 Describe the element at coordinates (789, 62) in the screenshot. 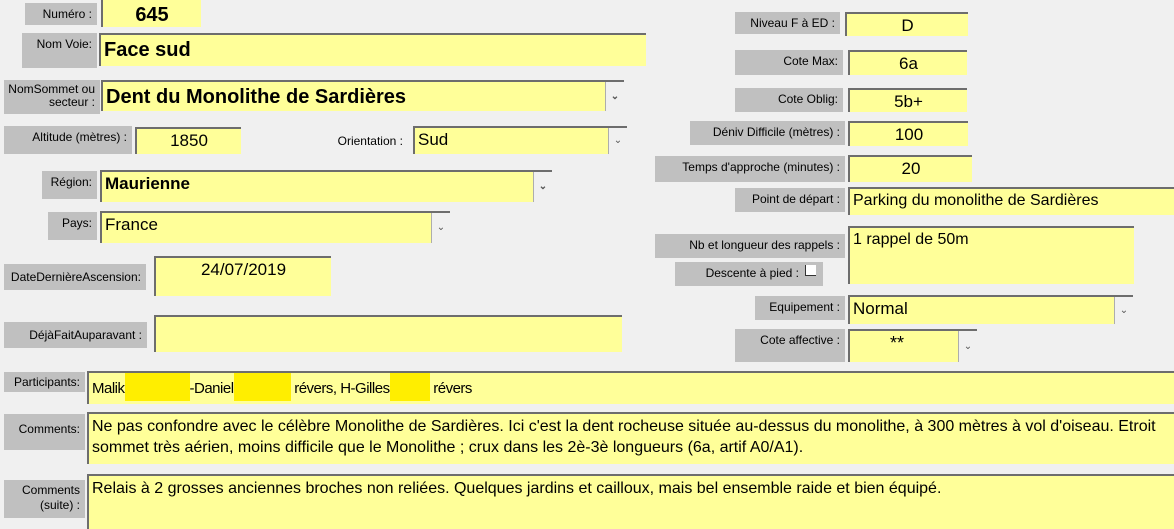

I see `cote-max-label: Cote Max:` at that location.